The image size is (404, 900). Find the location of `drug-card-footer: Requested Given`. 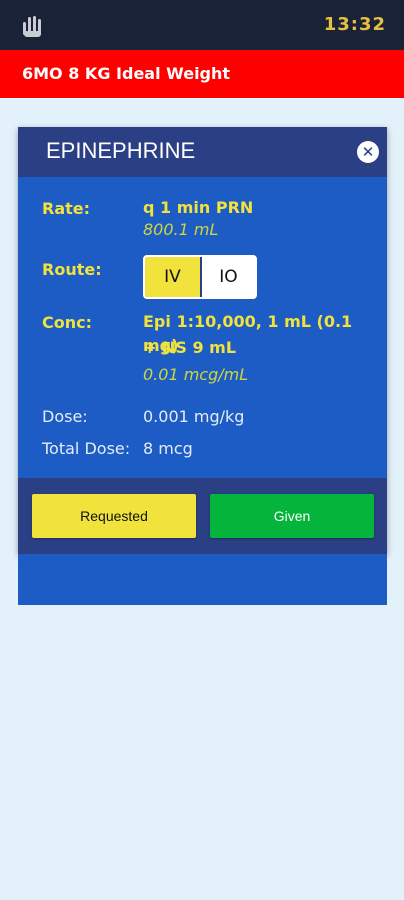

drug-card-footer: Requested Given is located at coordinates (202, 516).